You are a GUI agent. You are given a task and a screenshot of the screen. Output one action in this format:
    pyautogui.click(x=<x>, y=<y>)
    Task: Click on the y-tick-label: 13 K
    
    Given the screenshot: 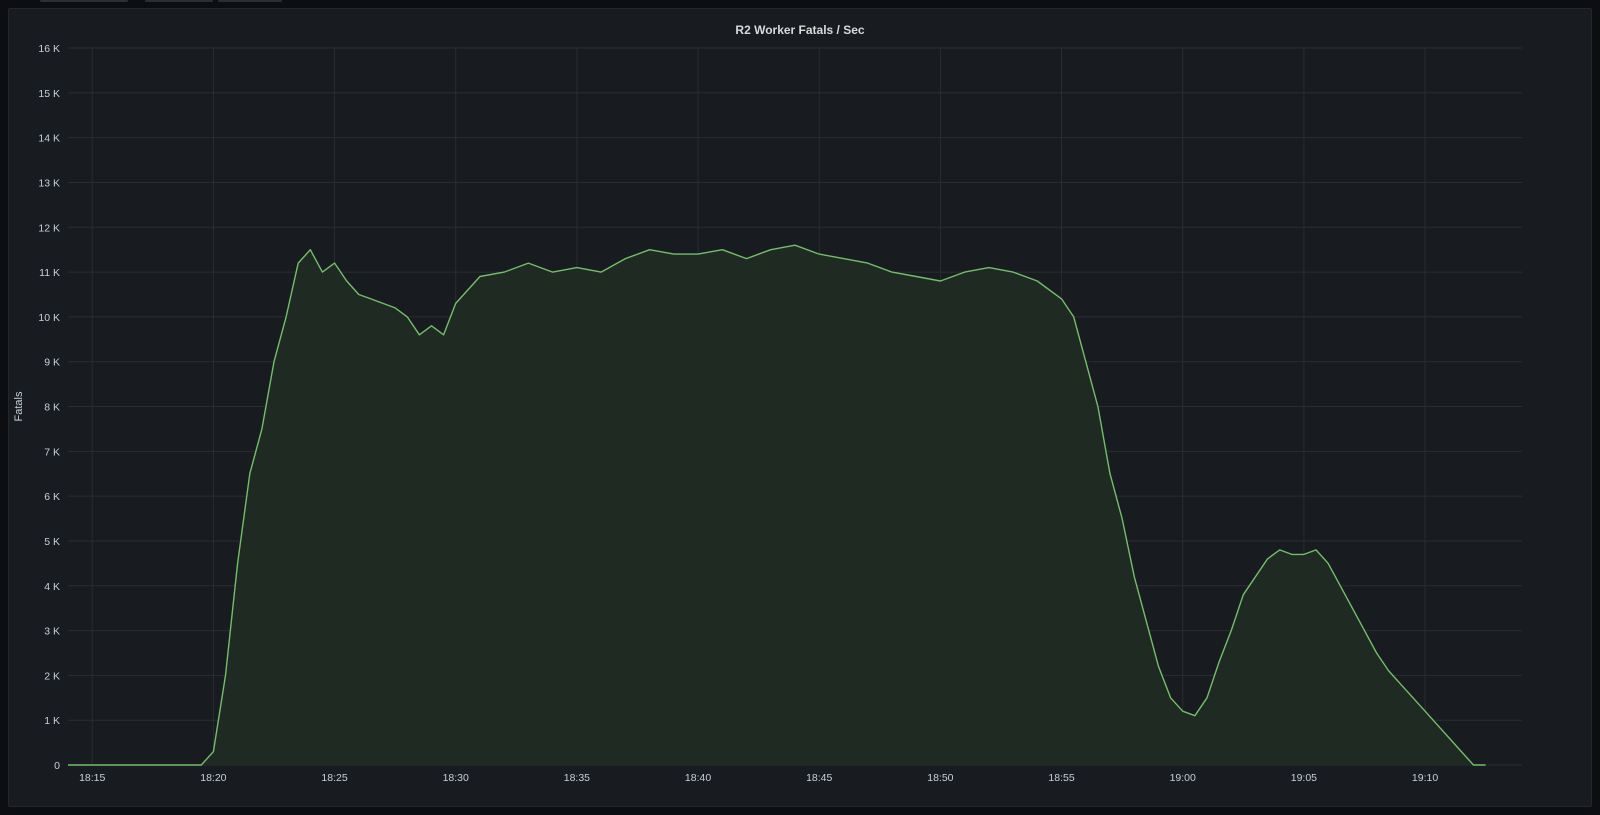 What is the action you would take?
    pyautogui.click(x=49, y=183)
    